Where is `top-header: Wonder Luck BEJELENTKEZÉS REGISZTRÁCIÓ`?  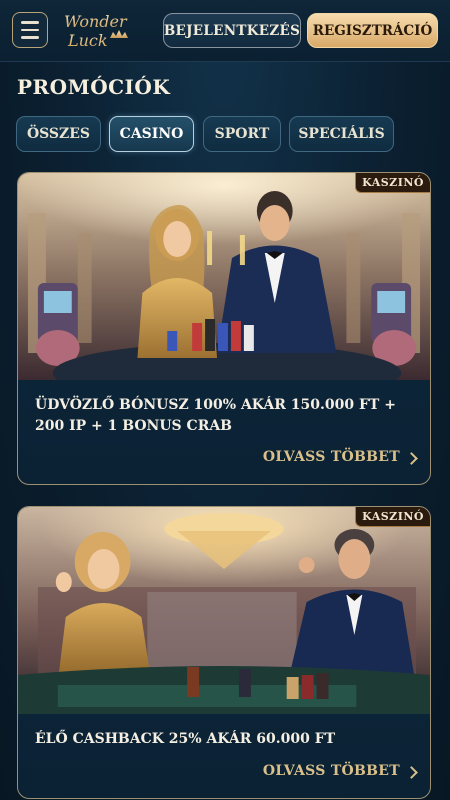 top-header: Wonder Luck BEJELENTKEZÉS REGISZTRÁCIÓ is located at coordinates (225, 31).